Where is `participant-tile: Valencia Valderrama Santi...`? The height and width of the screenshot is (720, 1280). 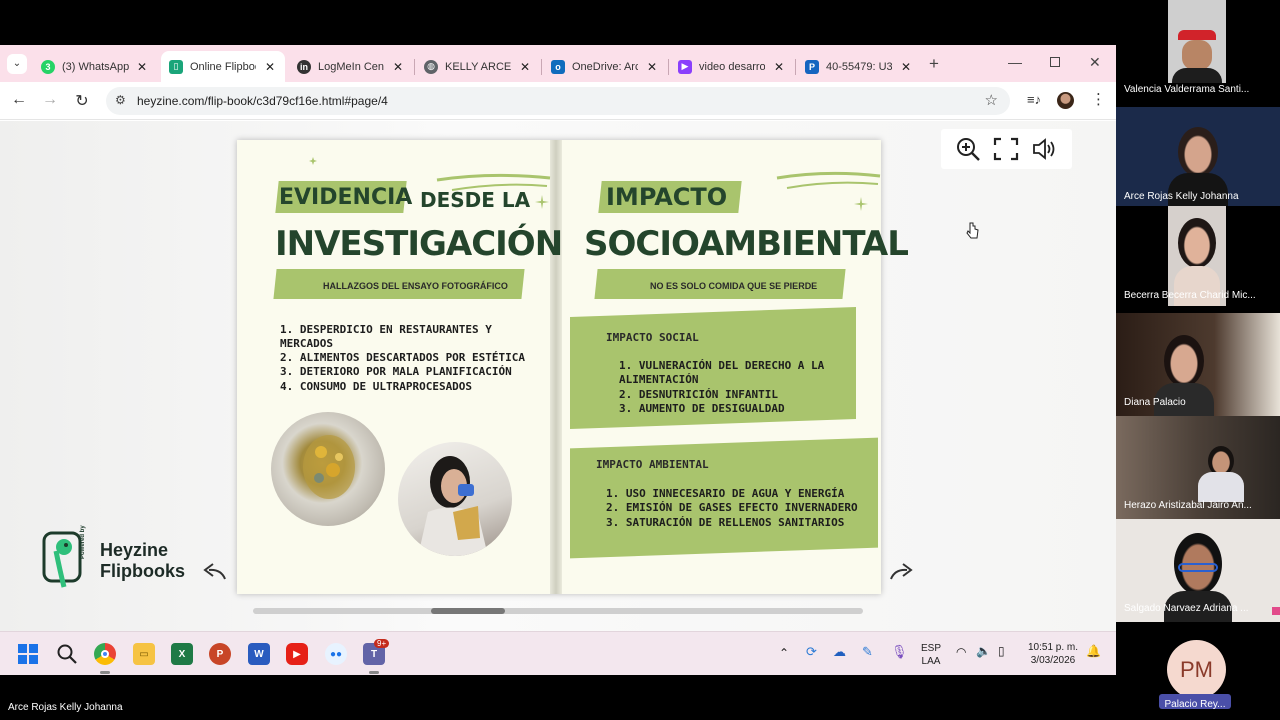
participant-tile: Valencia Valderrama Santi... is located at coordinates (1198, 51).